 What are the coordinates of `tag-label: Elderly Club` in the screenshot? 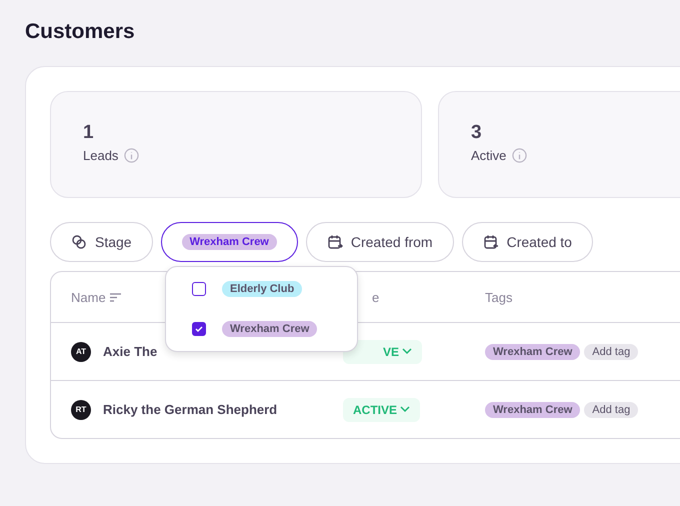 It's located at (262, 289).